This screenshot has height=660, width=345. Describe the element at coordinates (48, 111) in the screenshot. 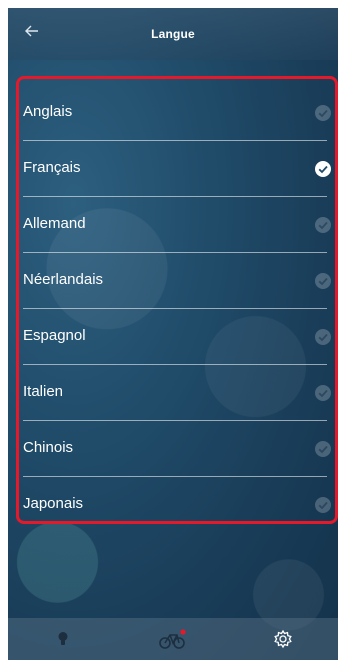

I see `language-label: Anglais` at that location.